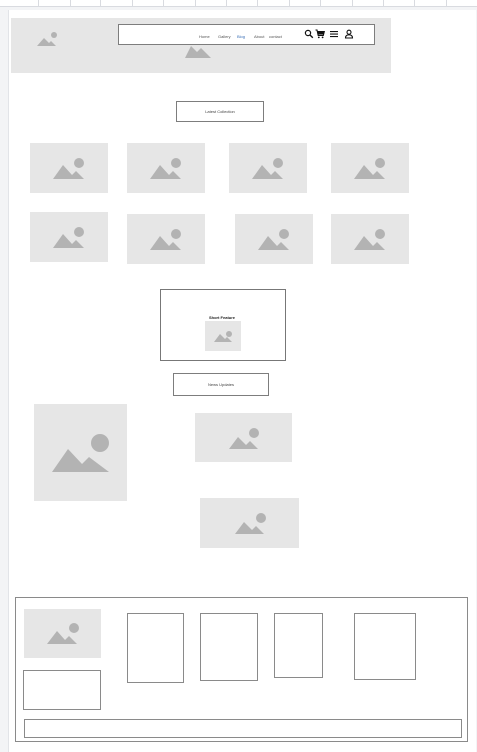  What do you see at coordinates (204, 36) in the screenshot?
I see `nav-link-home: Home` at bounding box center [204, 36].